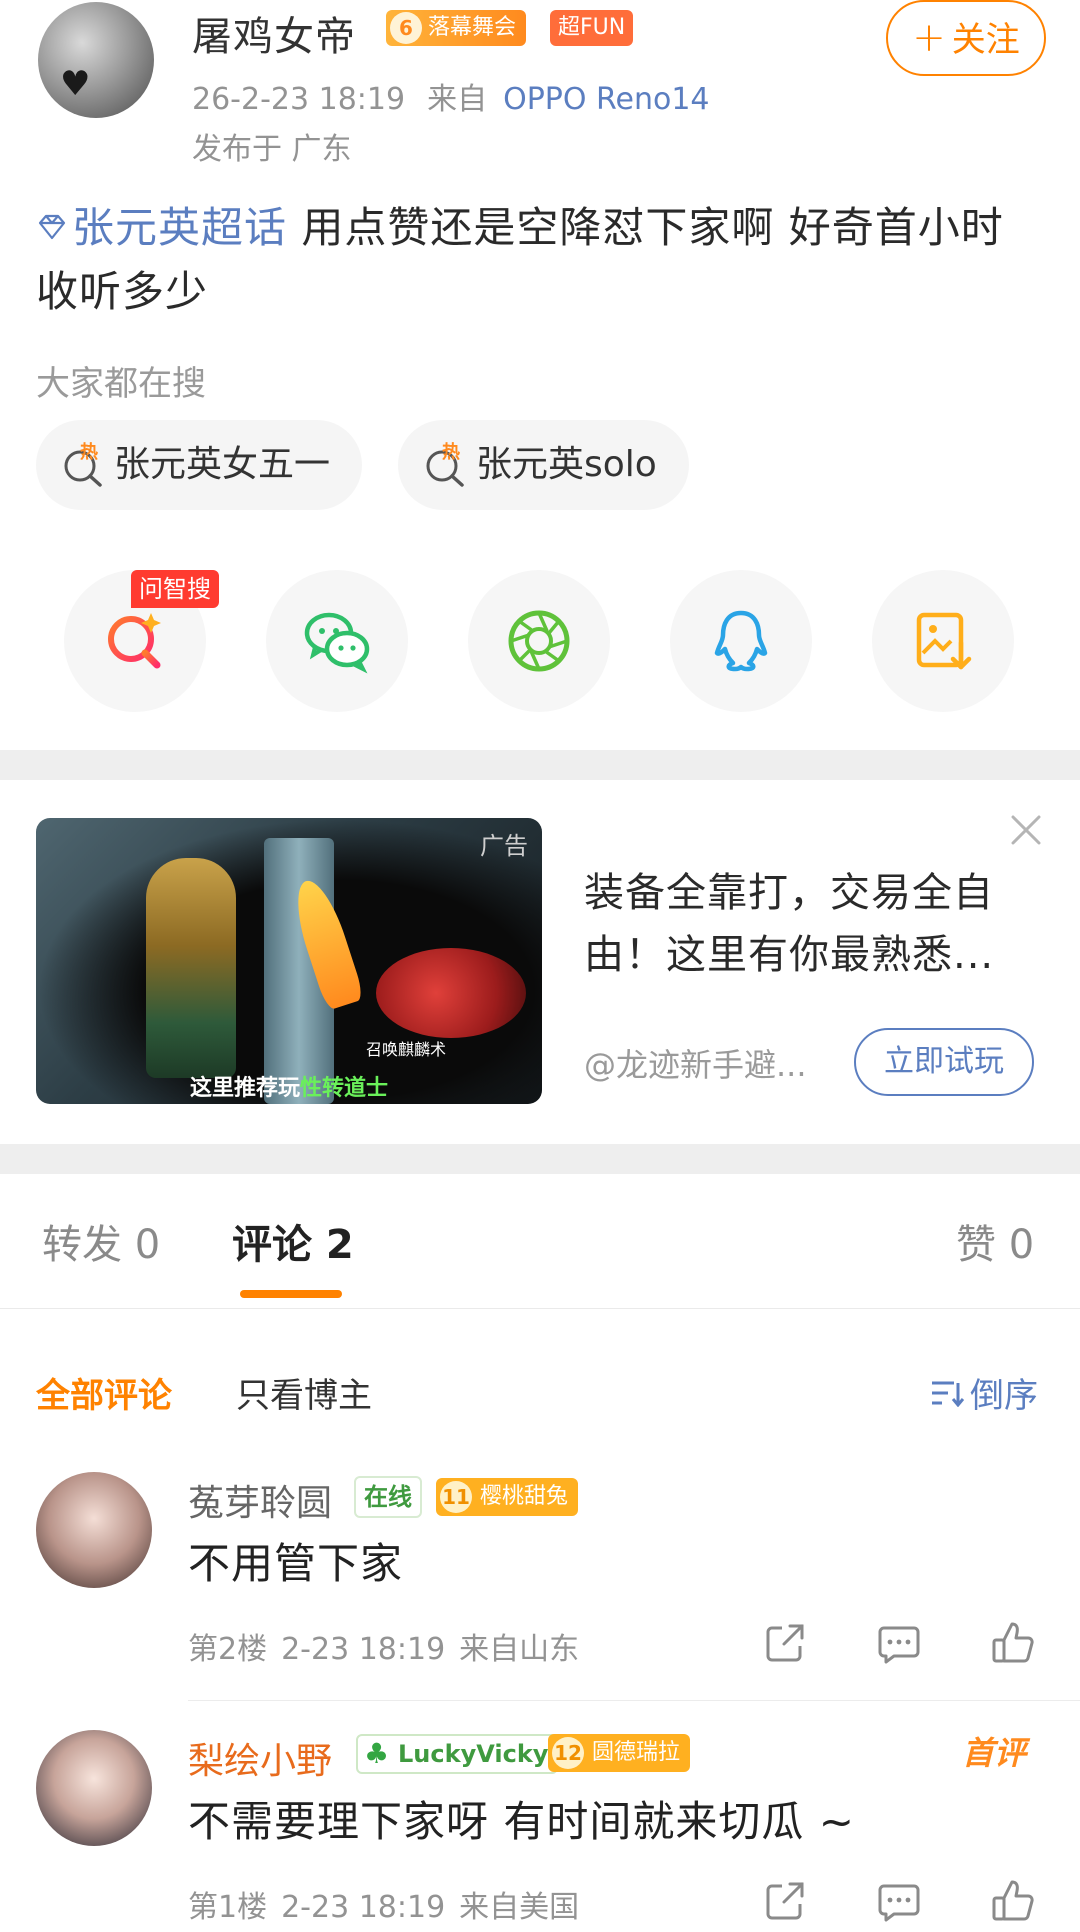 Image resolution: width=1080 pixels, height=1932 pixels. I want to click on share-moments-button, so click(539, 641).